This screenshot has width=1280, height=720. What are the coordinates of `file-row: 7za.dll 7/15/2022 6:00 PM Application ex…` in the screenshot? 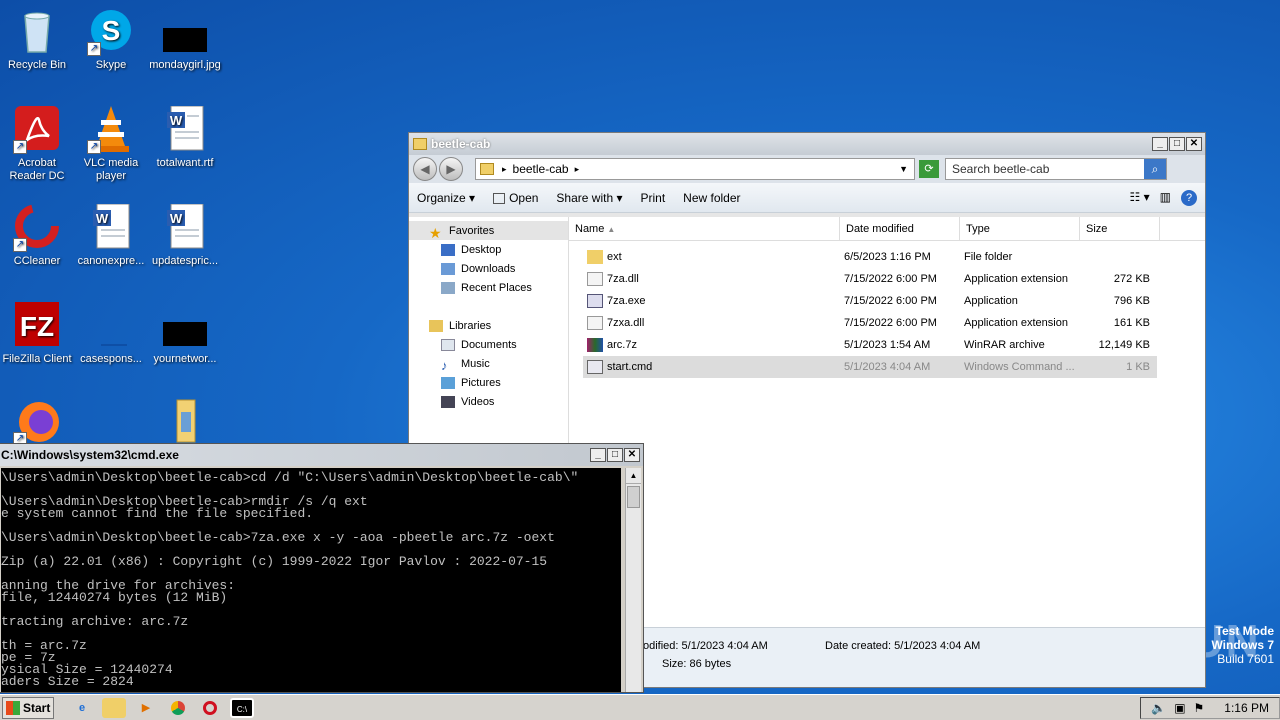 It's located at (870, 279).